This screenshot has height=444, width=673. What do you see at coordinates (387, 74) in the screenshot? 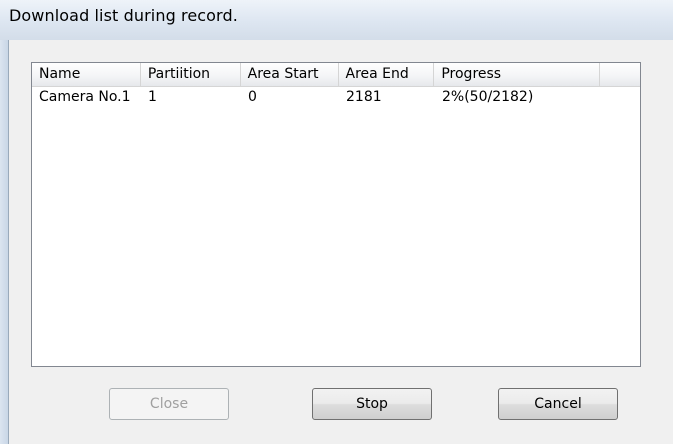
I see `column-header-area-end: Area End` at bounding box center [387, 74].